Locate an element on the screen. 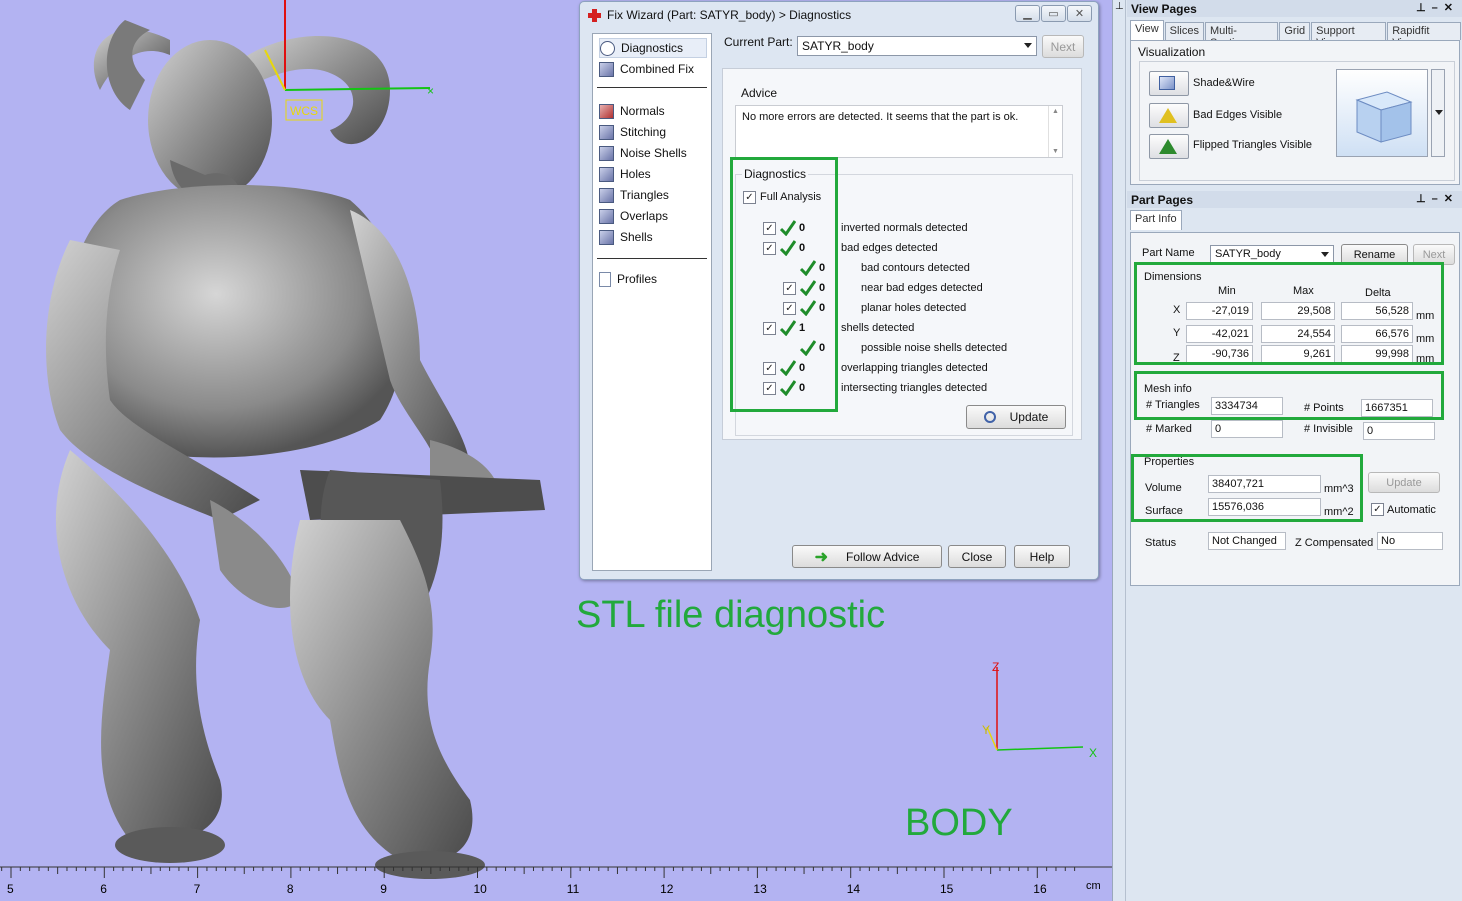 The image size is (1462, 901). tab-rapidfit-view: Rapidfit View is located at coordinates (1424, 35).